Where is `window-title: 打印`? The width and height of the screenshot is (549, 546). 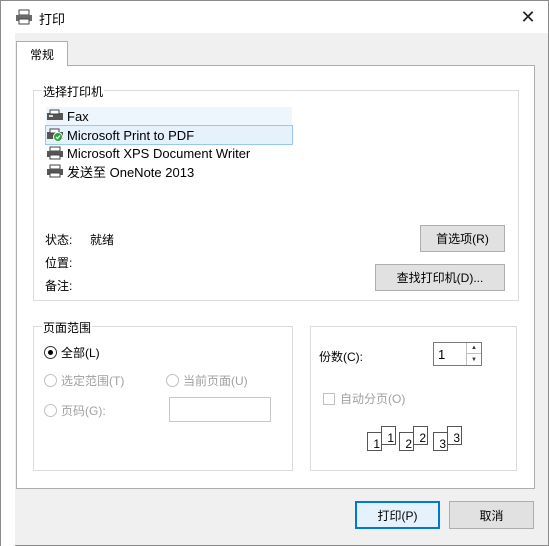 window-title: 打印 is located at coordinates (52, 19).